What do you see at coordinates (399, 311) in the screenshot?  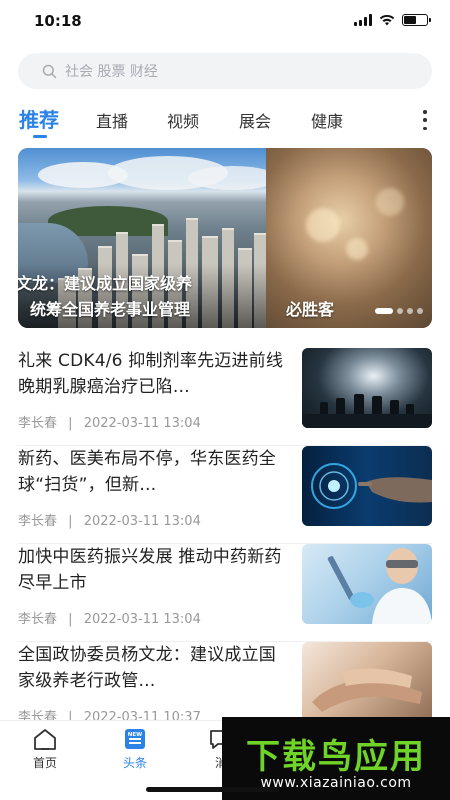 I see `carousel-page-indicator` at bounding box center [399, 311].